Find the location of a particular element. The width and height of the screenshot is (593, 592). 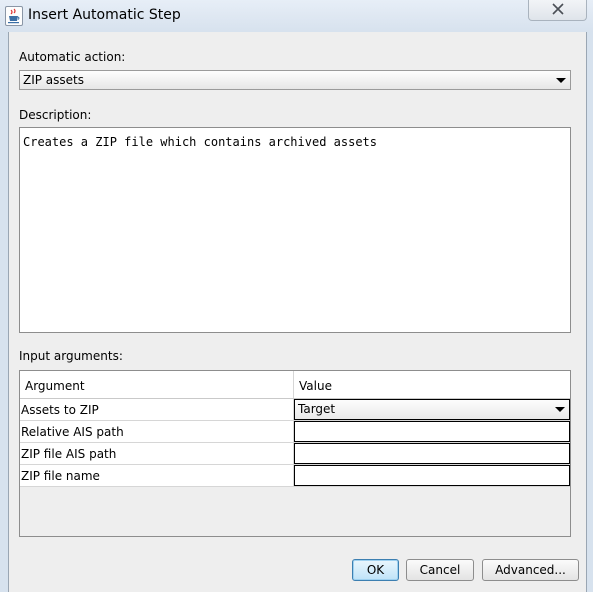

column-divider is located at coordinates (293, 384).